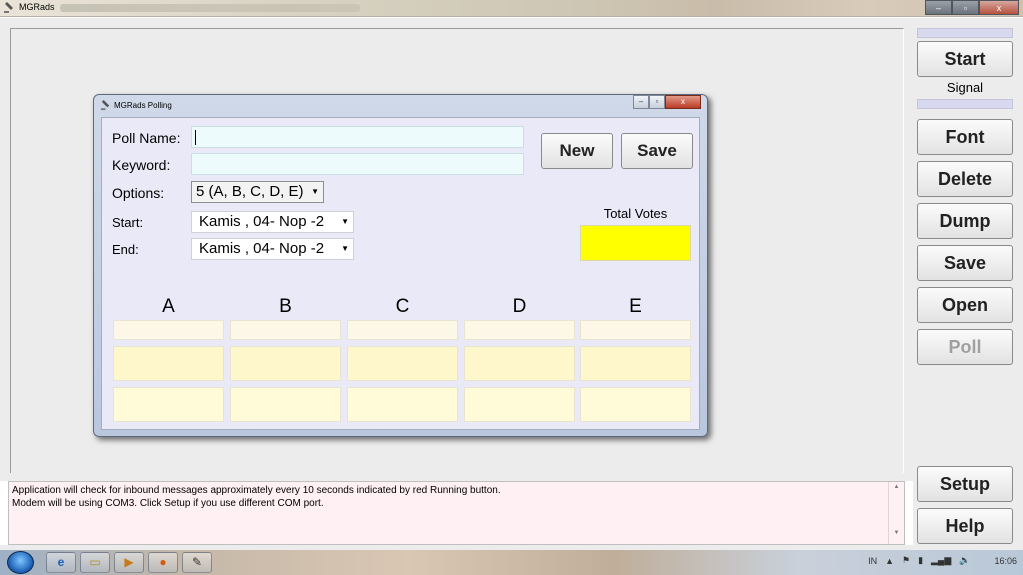 The width and height of the screenshot is (1023, 575). I want to click on column-header-e: E, so click(635, 306).